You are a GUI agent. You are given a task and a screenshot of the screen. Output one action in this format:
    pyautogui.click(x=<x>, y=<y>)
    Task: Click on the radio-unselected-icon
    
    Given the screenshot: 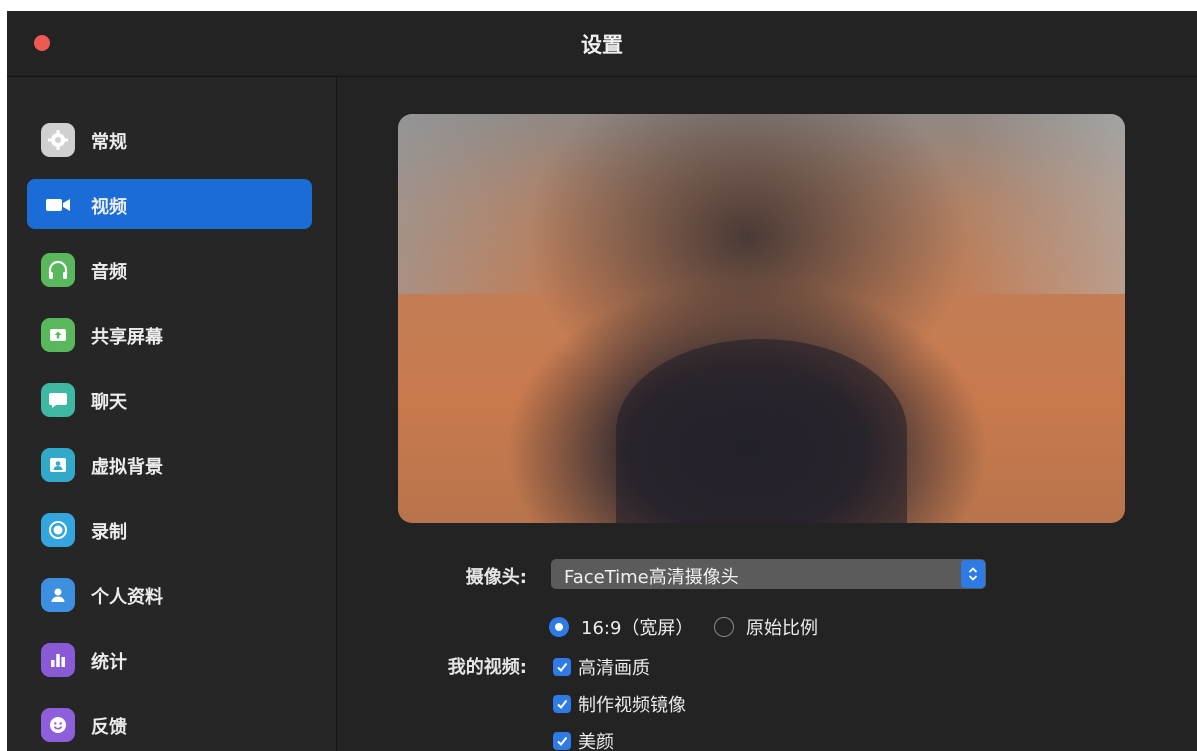 What is the action you would take?
    pyautogui.click(x=724, y=627)
    